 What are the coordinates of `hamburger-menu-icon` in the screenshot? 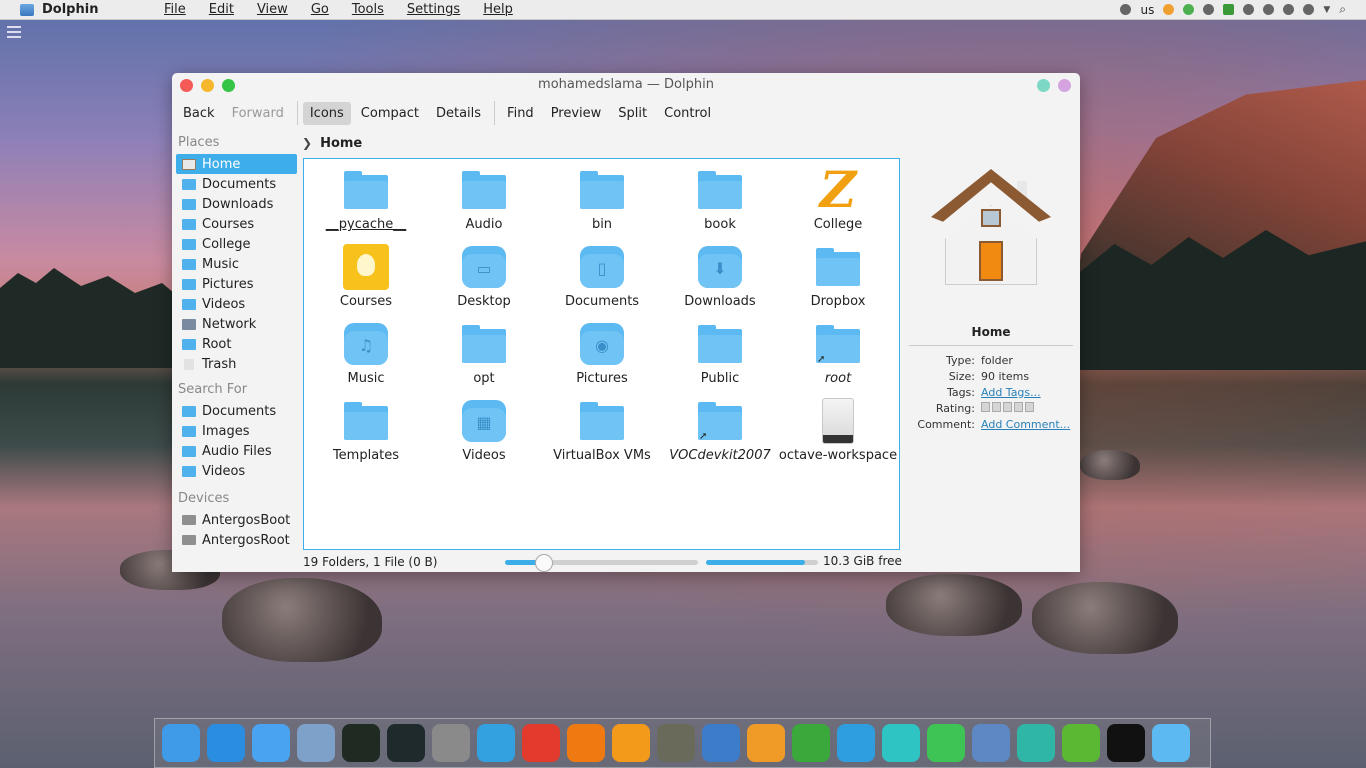 It's located at (14, 32).